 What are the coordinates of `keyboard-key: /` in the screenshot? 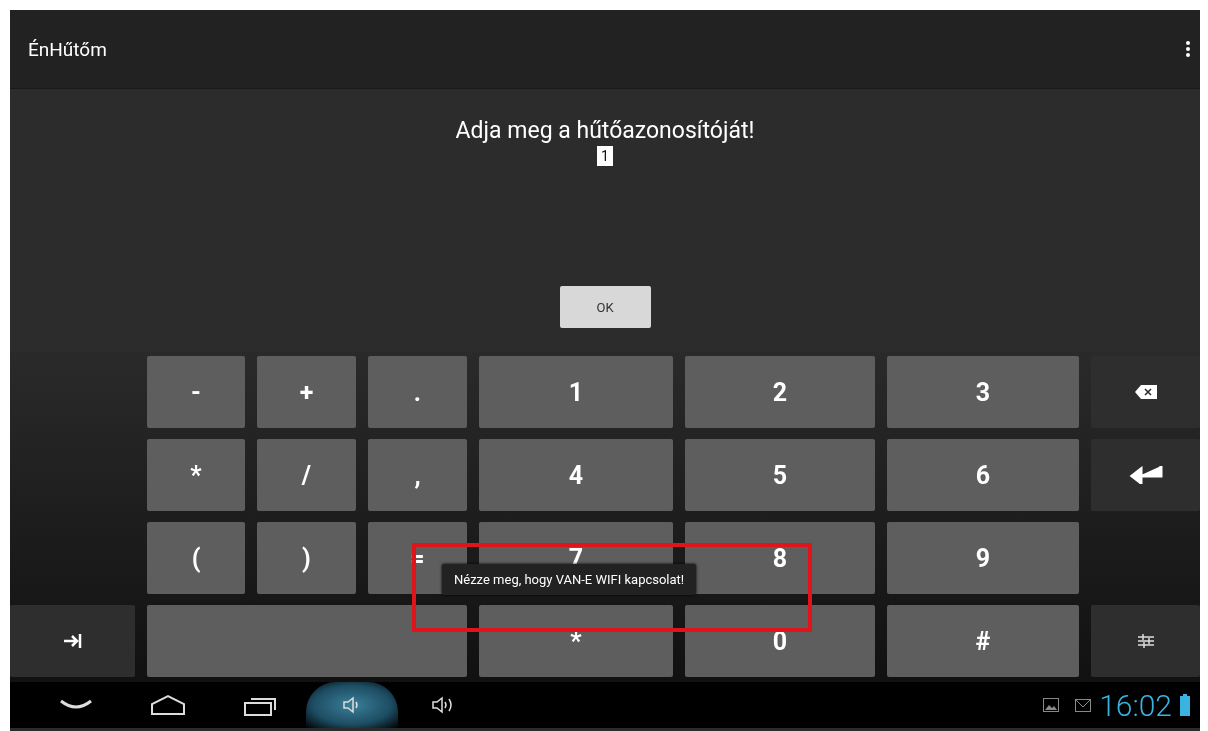 It's located at (306, 475).